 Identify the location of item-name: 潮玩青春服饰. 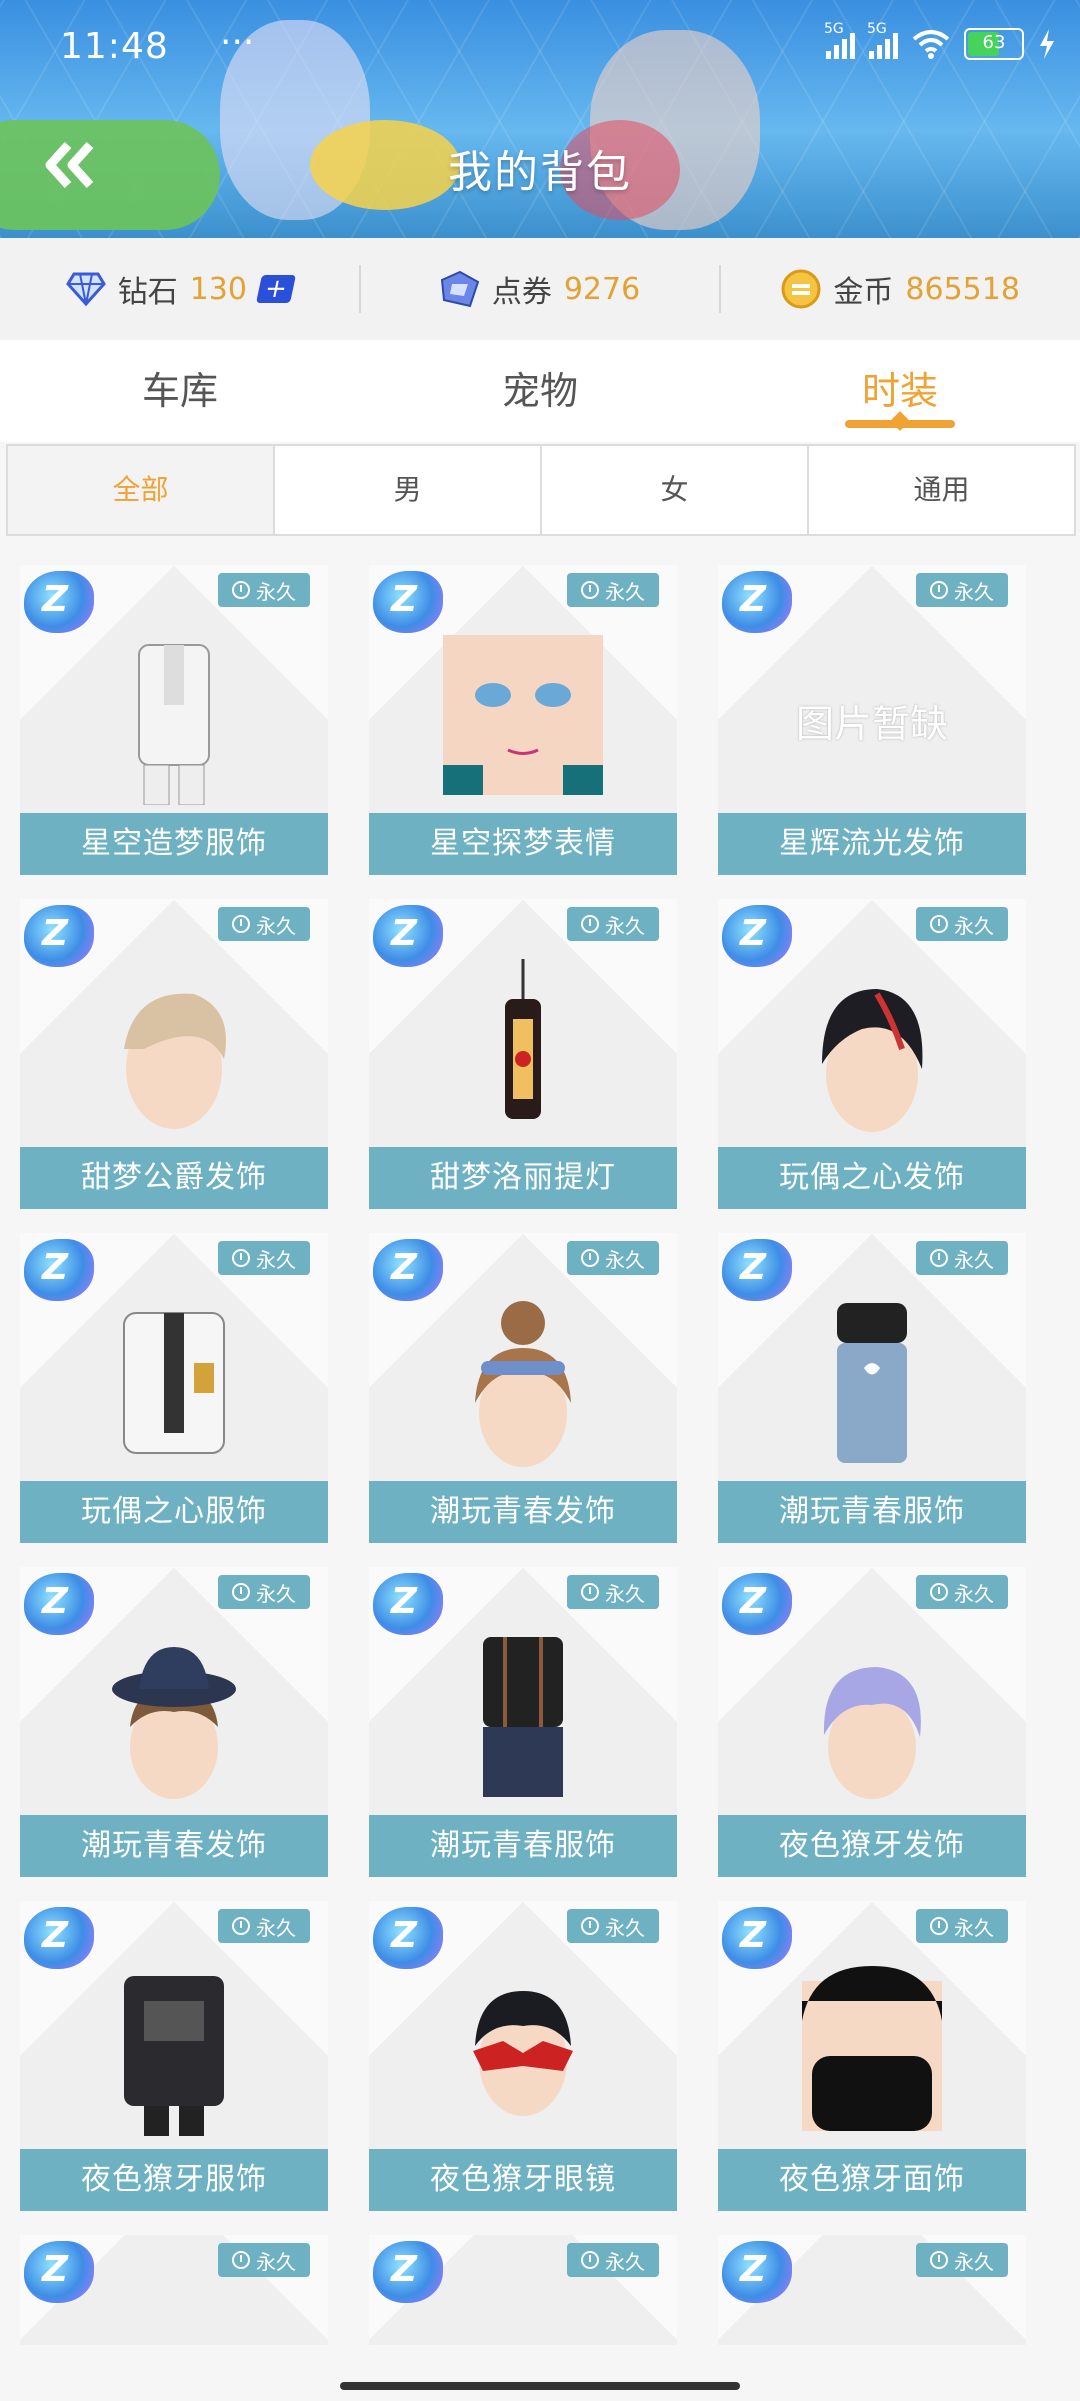
(523, 1846).